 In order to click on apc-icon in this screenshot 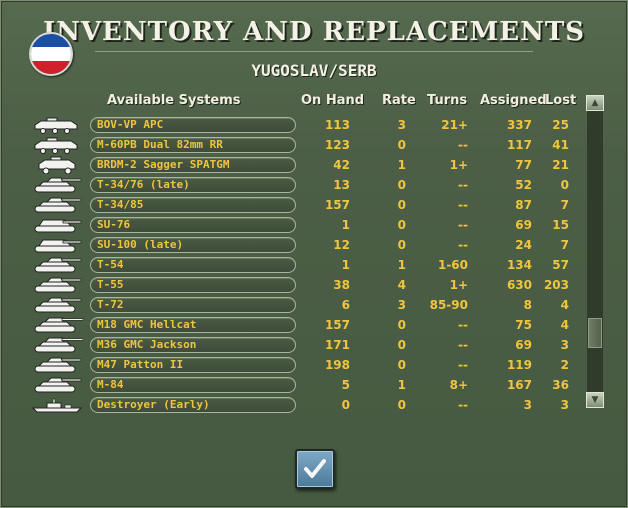, I will do `click(56, 125)`.